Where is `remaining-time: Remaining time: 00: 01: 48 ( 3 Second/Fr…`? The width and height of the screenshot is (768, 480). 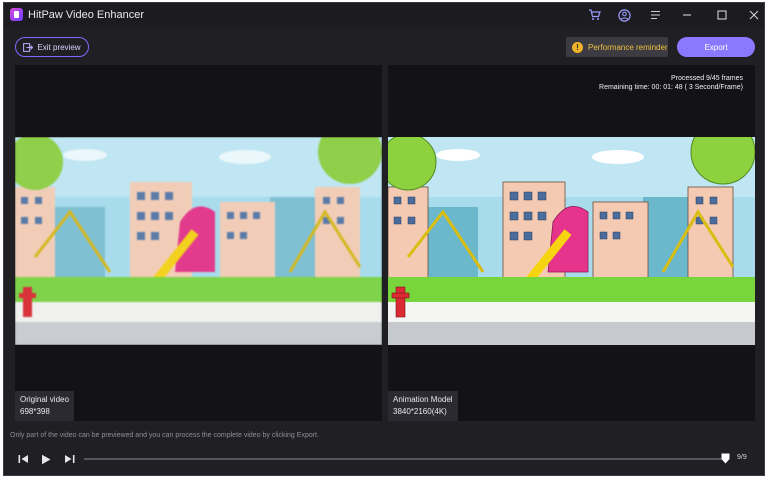
remaining-time: Remaining time: 00: 01: 48 ( 3 Second/Fr… is located at coordinates (671, 87).